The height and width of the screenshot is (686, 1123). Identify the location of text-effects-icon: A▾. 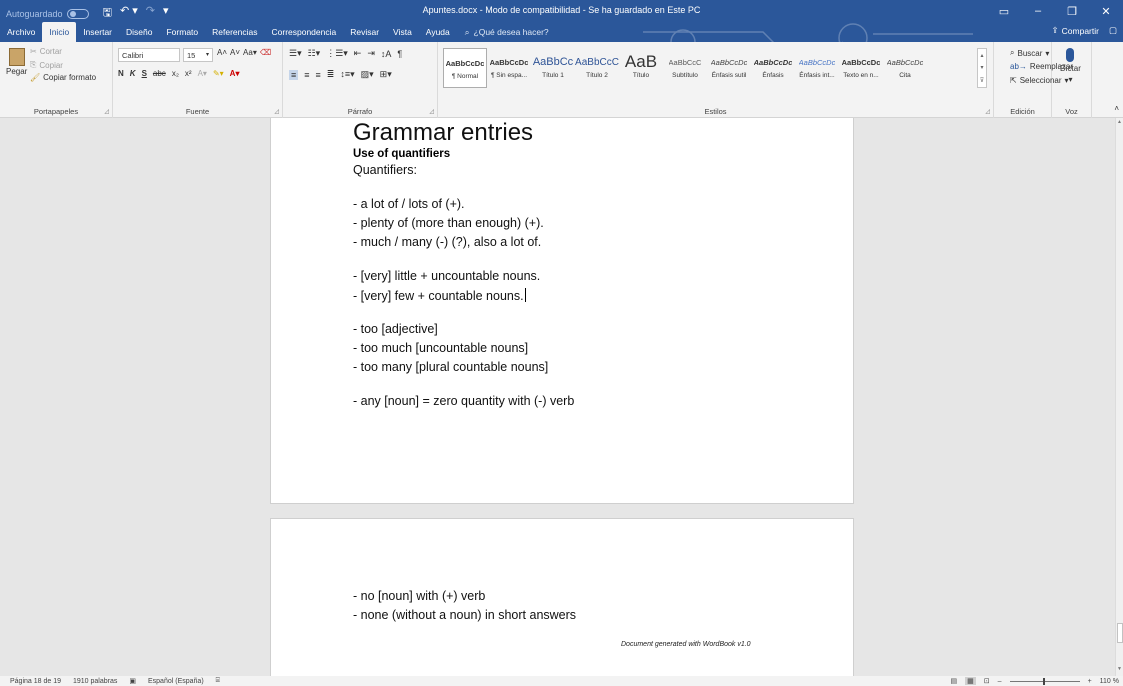
(202, 73).